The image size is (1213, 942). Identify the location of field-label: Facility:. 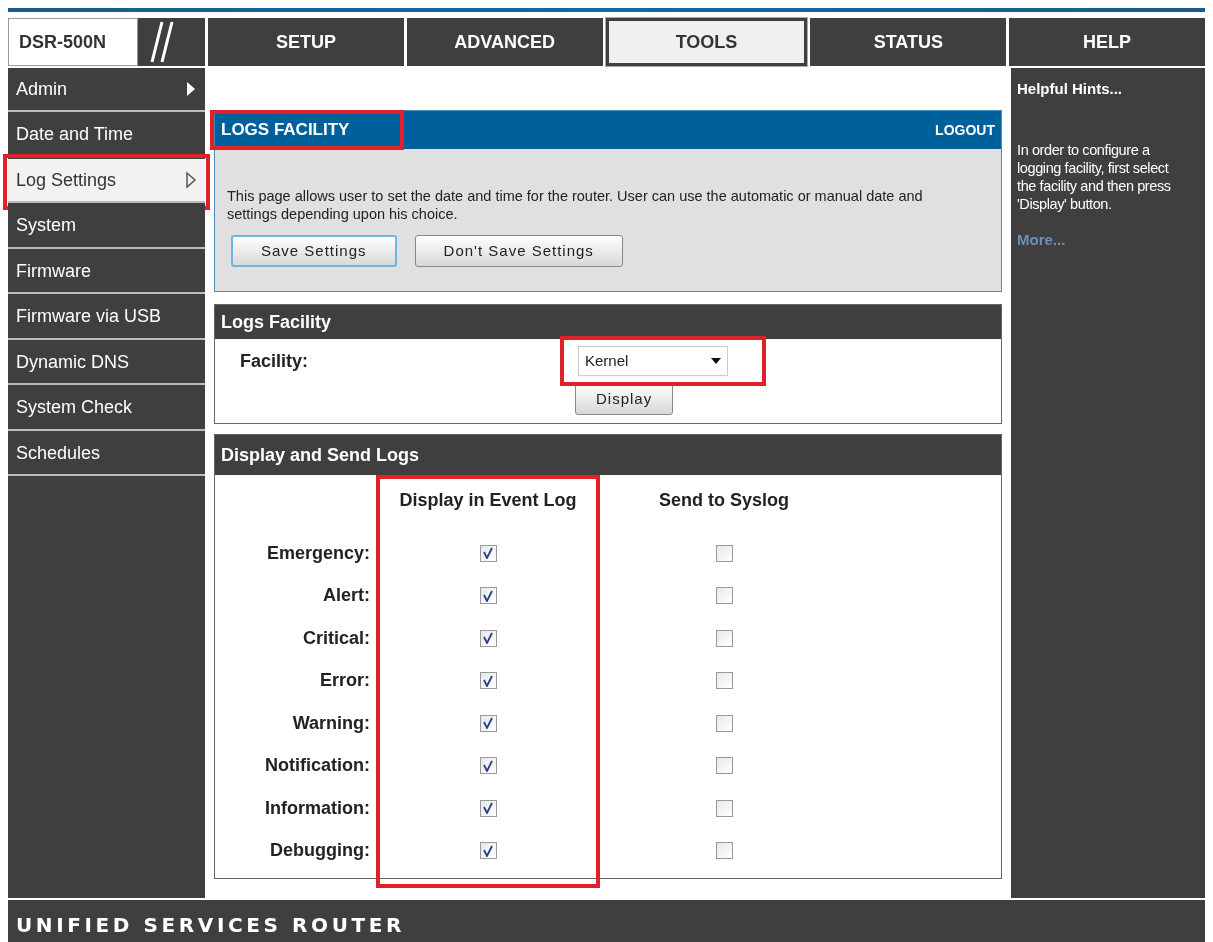
(274, 361).